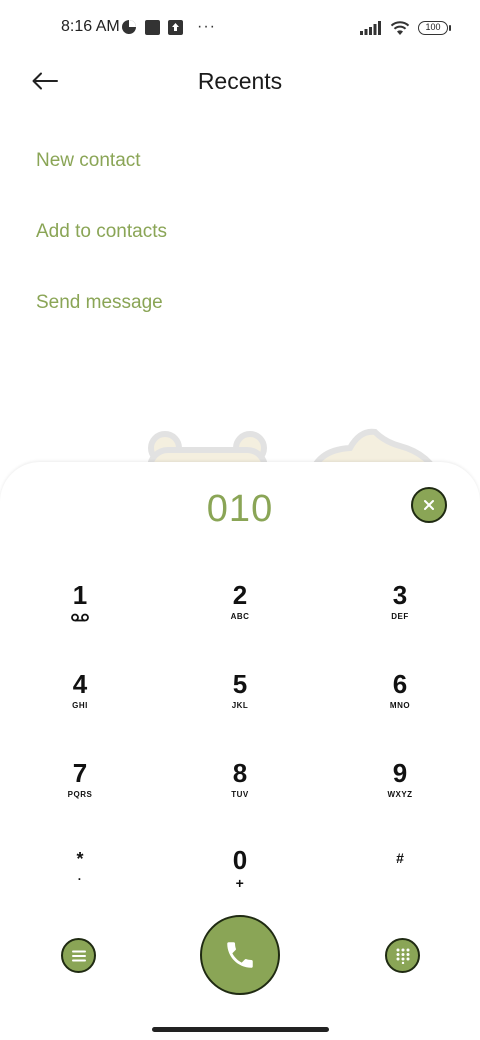 This screenshot has width=480, height=1040. What do you see at coordinates (80, 595) in the screenshot?
I see `key-digit: 1` at bounding box center [80, 595].